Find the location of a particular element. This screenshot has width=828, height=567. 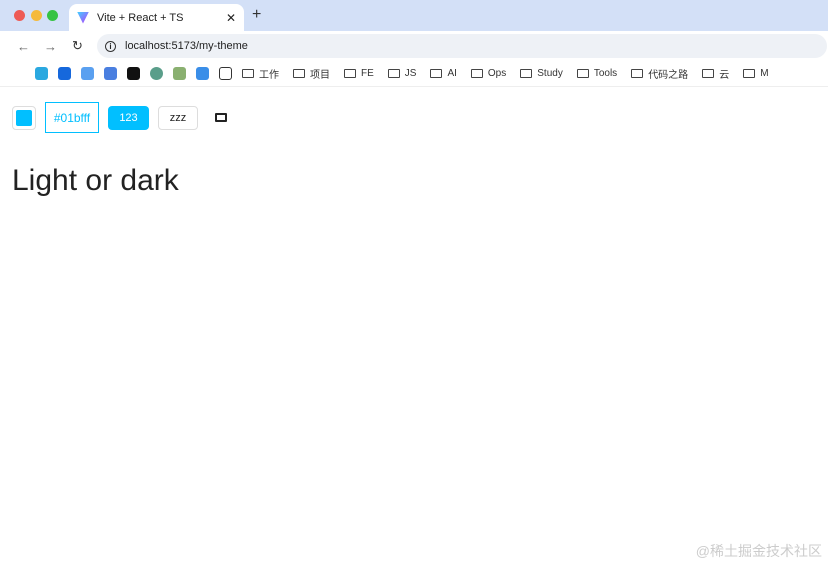

folder-label: 项目 is located at coordinates (320, 75).